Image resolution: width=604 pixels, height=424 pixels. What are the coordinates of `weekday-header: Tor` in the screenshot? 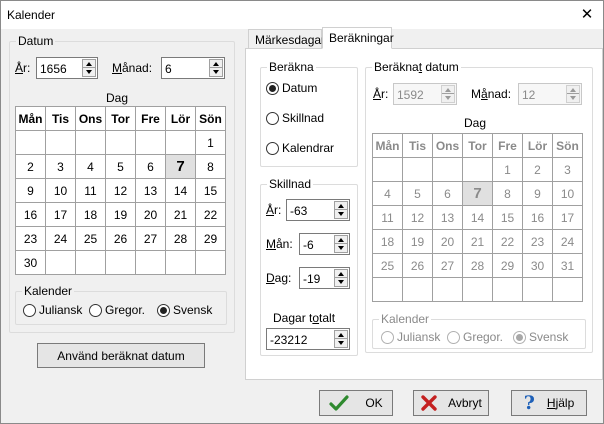 It's located at (120, 118).